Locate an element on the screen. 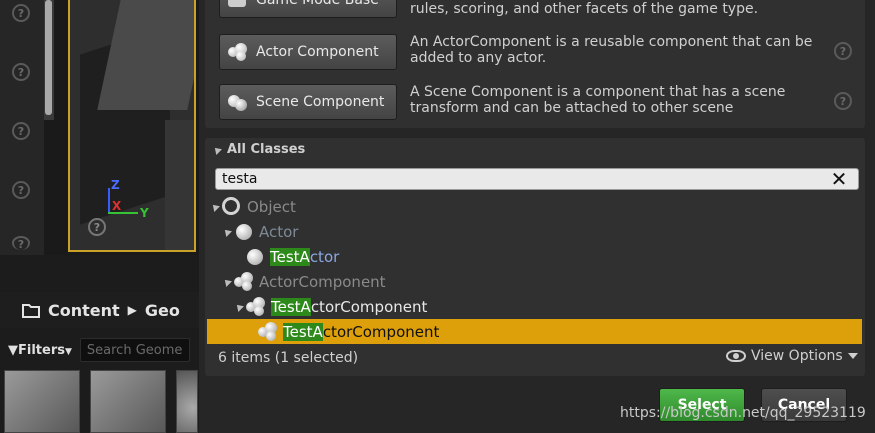 Image resolution: width=875 pixels, height=433 pixels. tree-row-actorcomponent: ActorComponent is located at coordinates (534, 281).